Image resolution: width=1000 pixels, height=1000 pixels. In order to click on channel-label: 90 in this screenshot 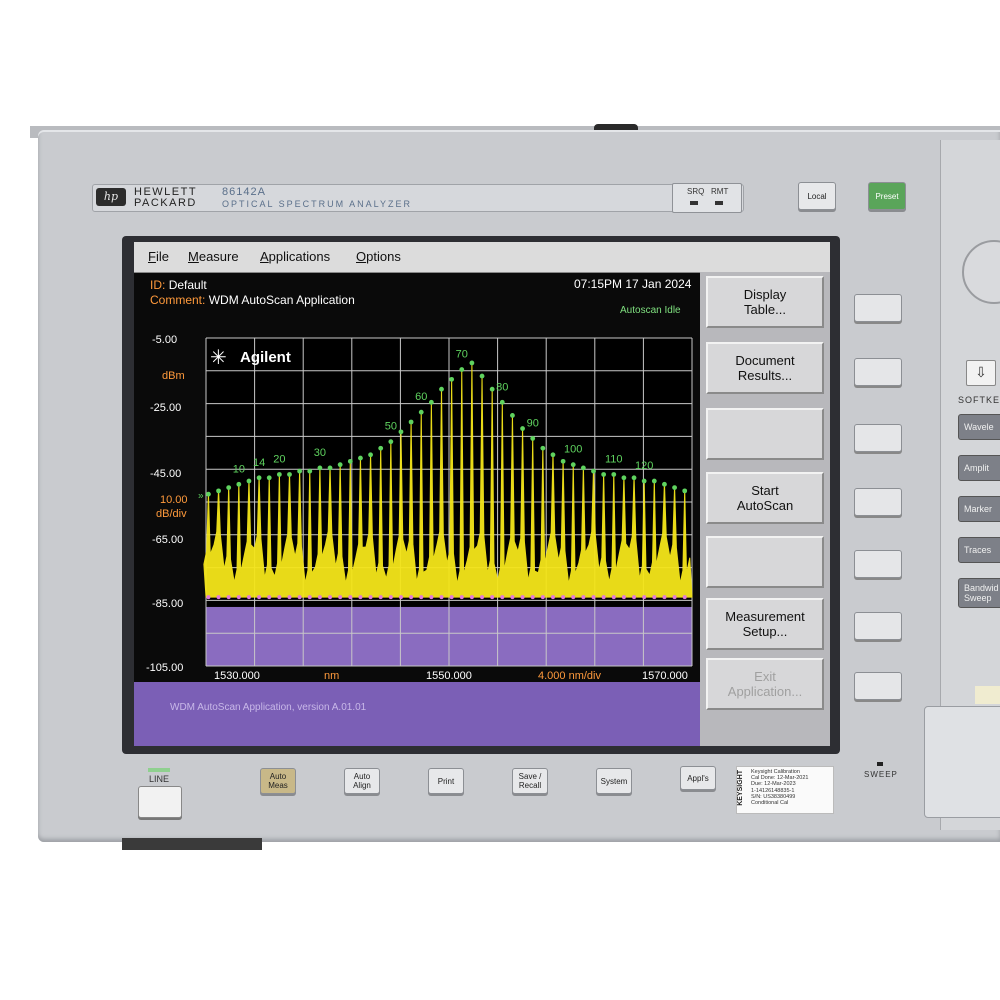, I will do `click(533, 423)`.